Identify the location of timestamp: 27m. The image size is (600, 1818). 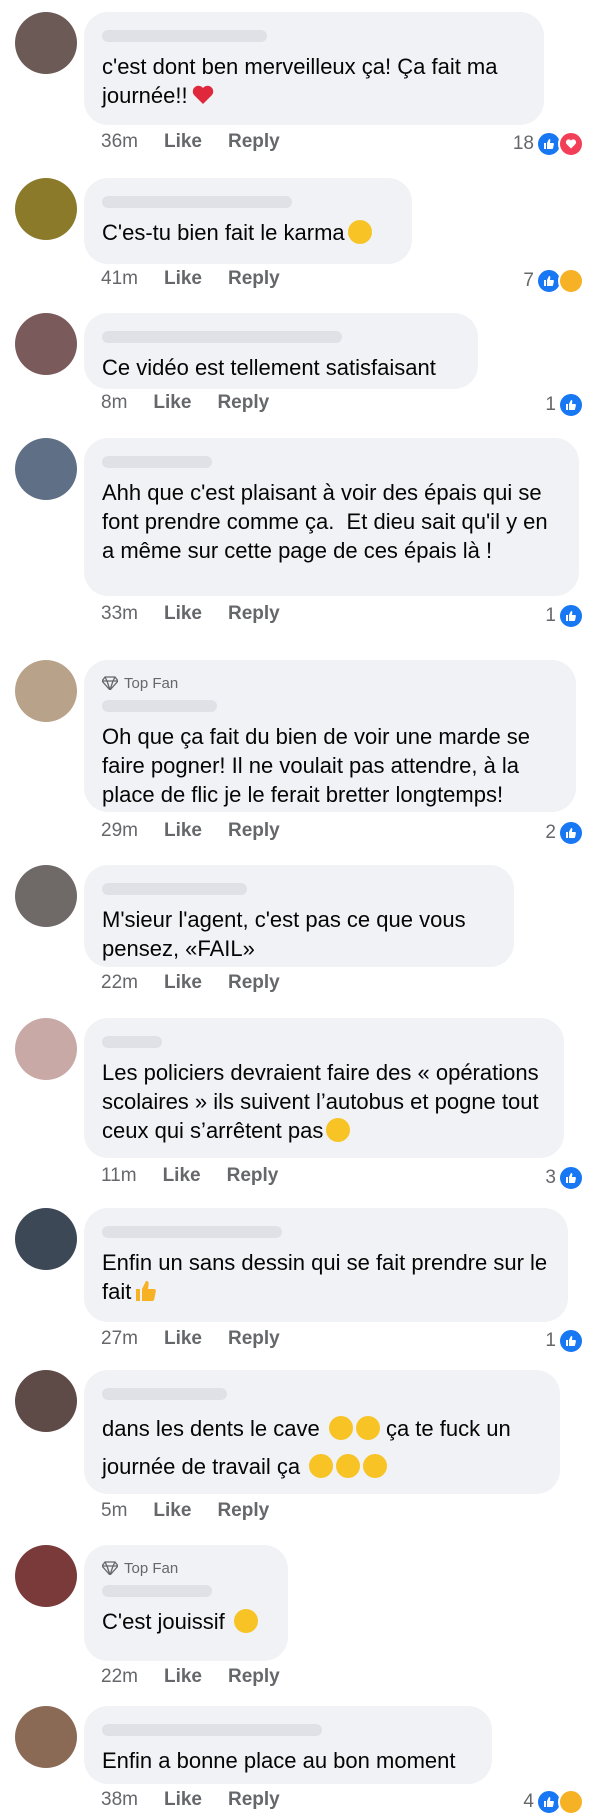
(119, 1339).